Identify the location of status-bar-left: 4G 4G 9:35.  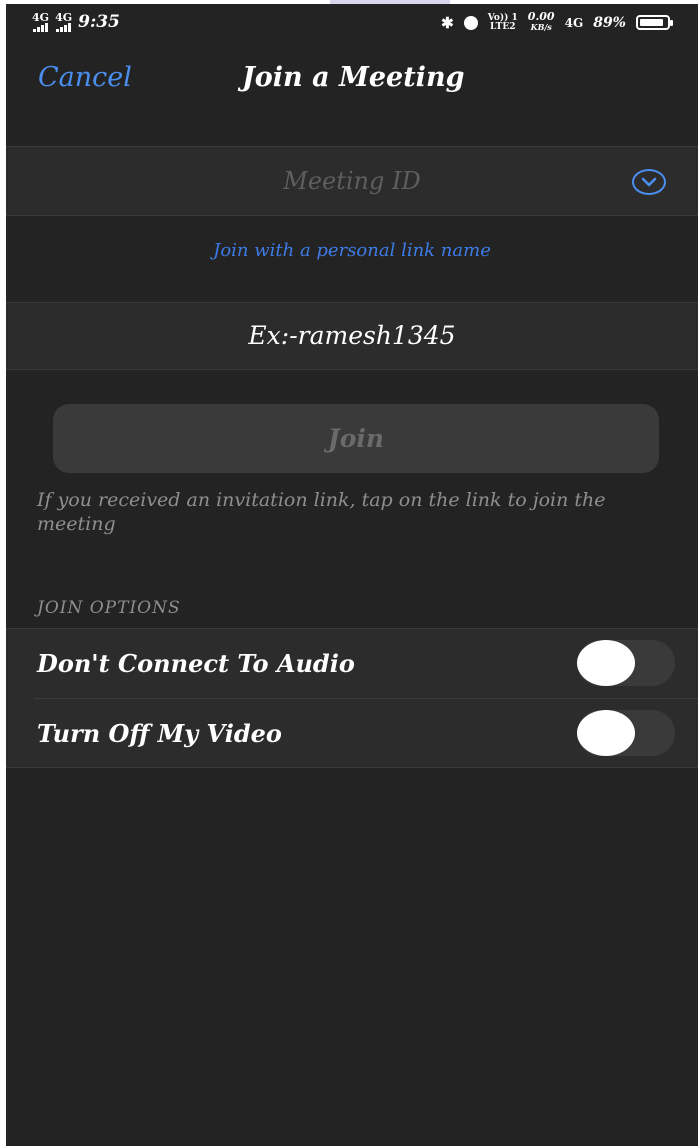
(76, 21).